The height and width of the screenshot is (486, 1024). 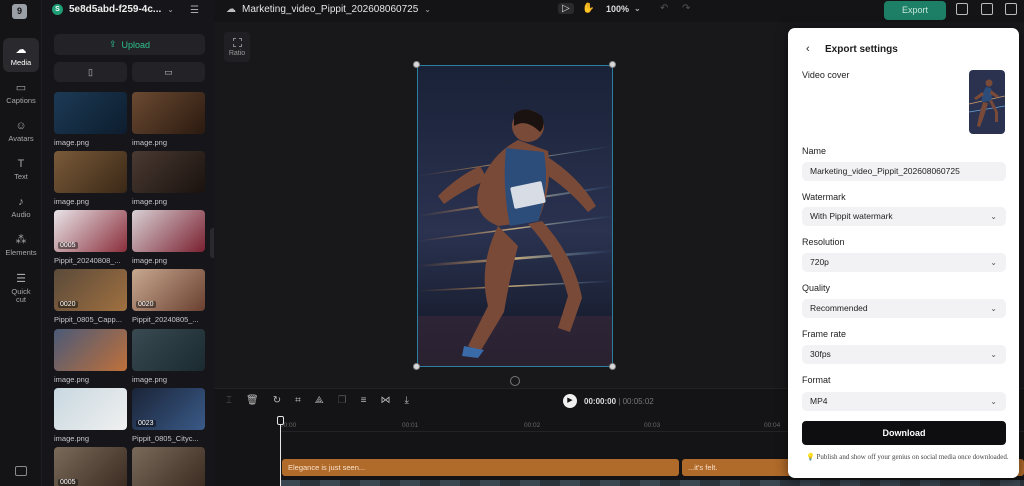 I want to click on flip-icon: ⟁, so click(x=319, y=400).